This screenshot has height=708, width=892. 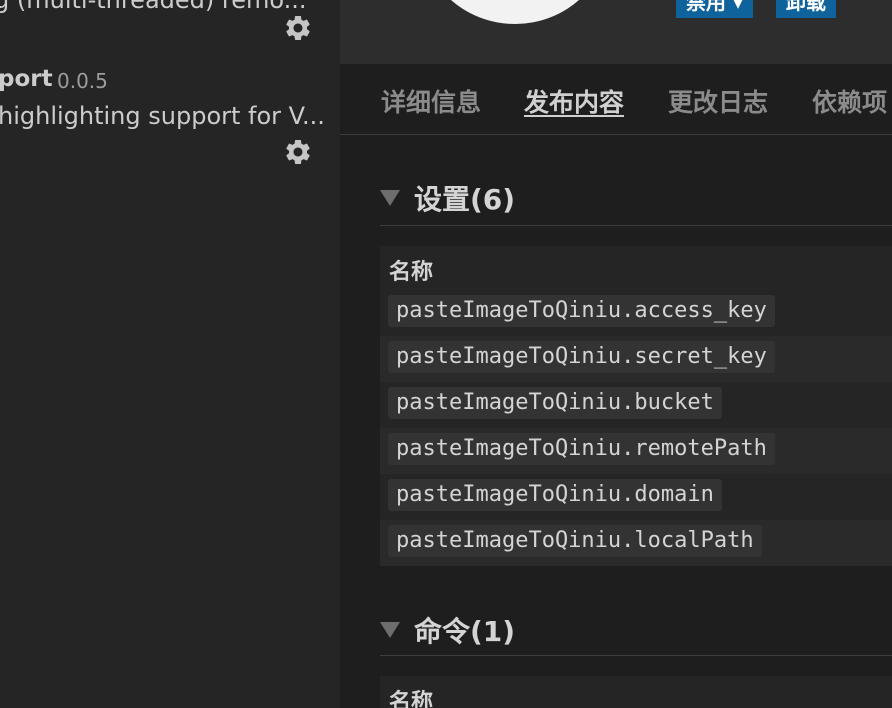 I want to click on tab-details: 详细信息, so click(x=431, y=101).